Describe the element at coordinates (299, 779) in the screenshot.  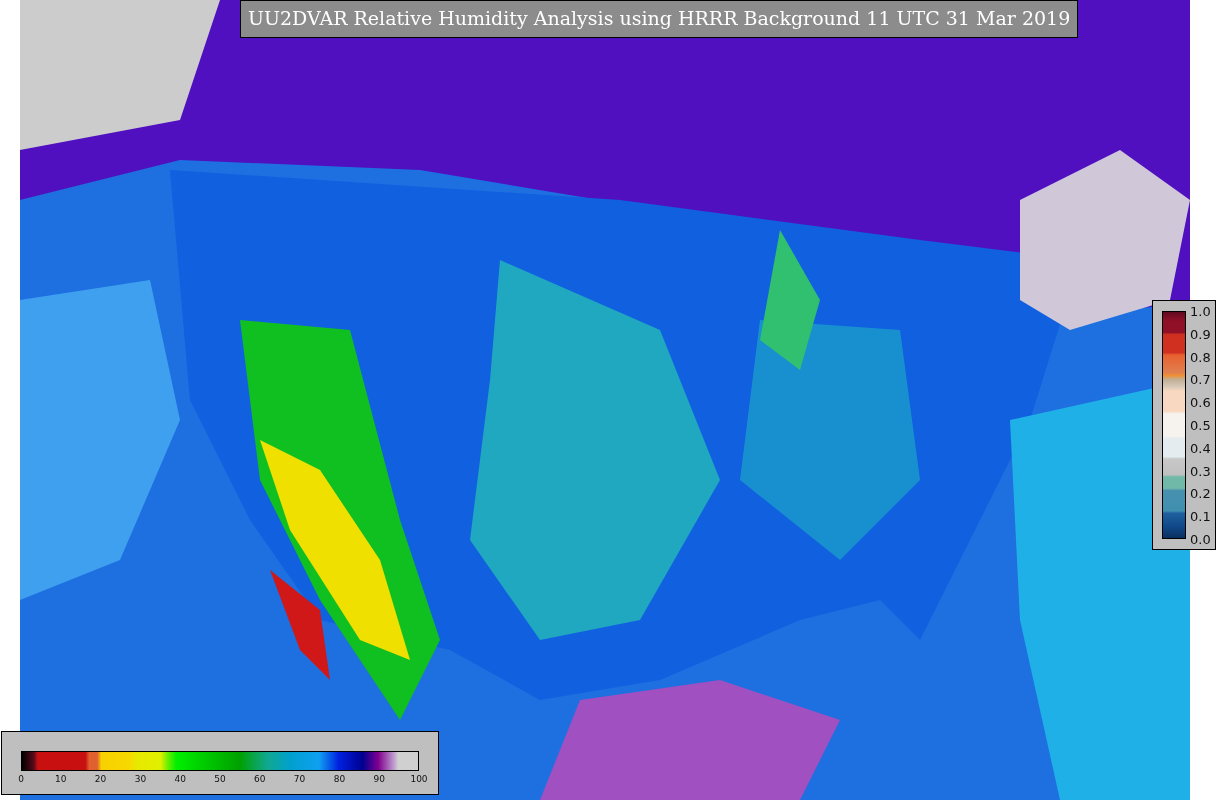
I see `tick-label: 70` at that location.